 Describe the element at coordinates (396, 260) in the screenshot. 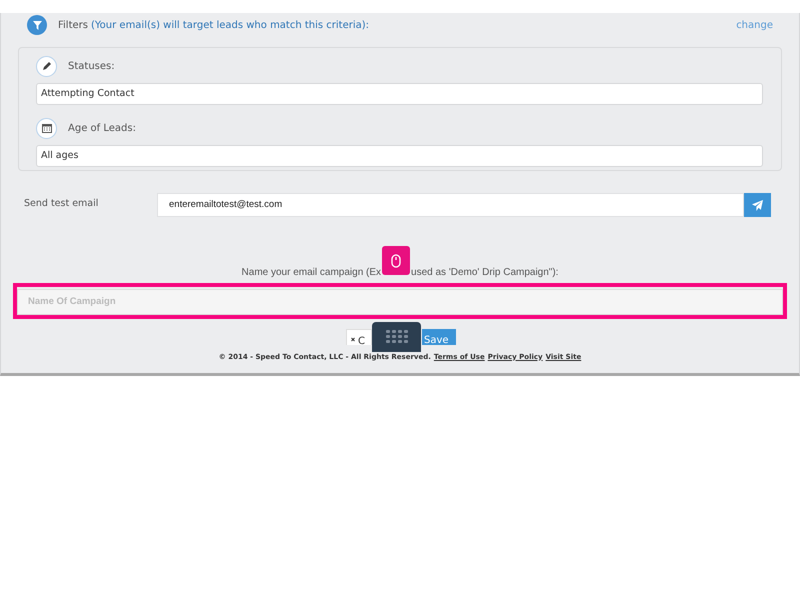

I see `mouse-badge` at that location.